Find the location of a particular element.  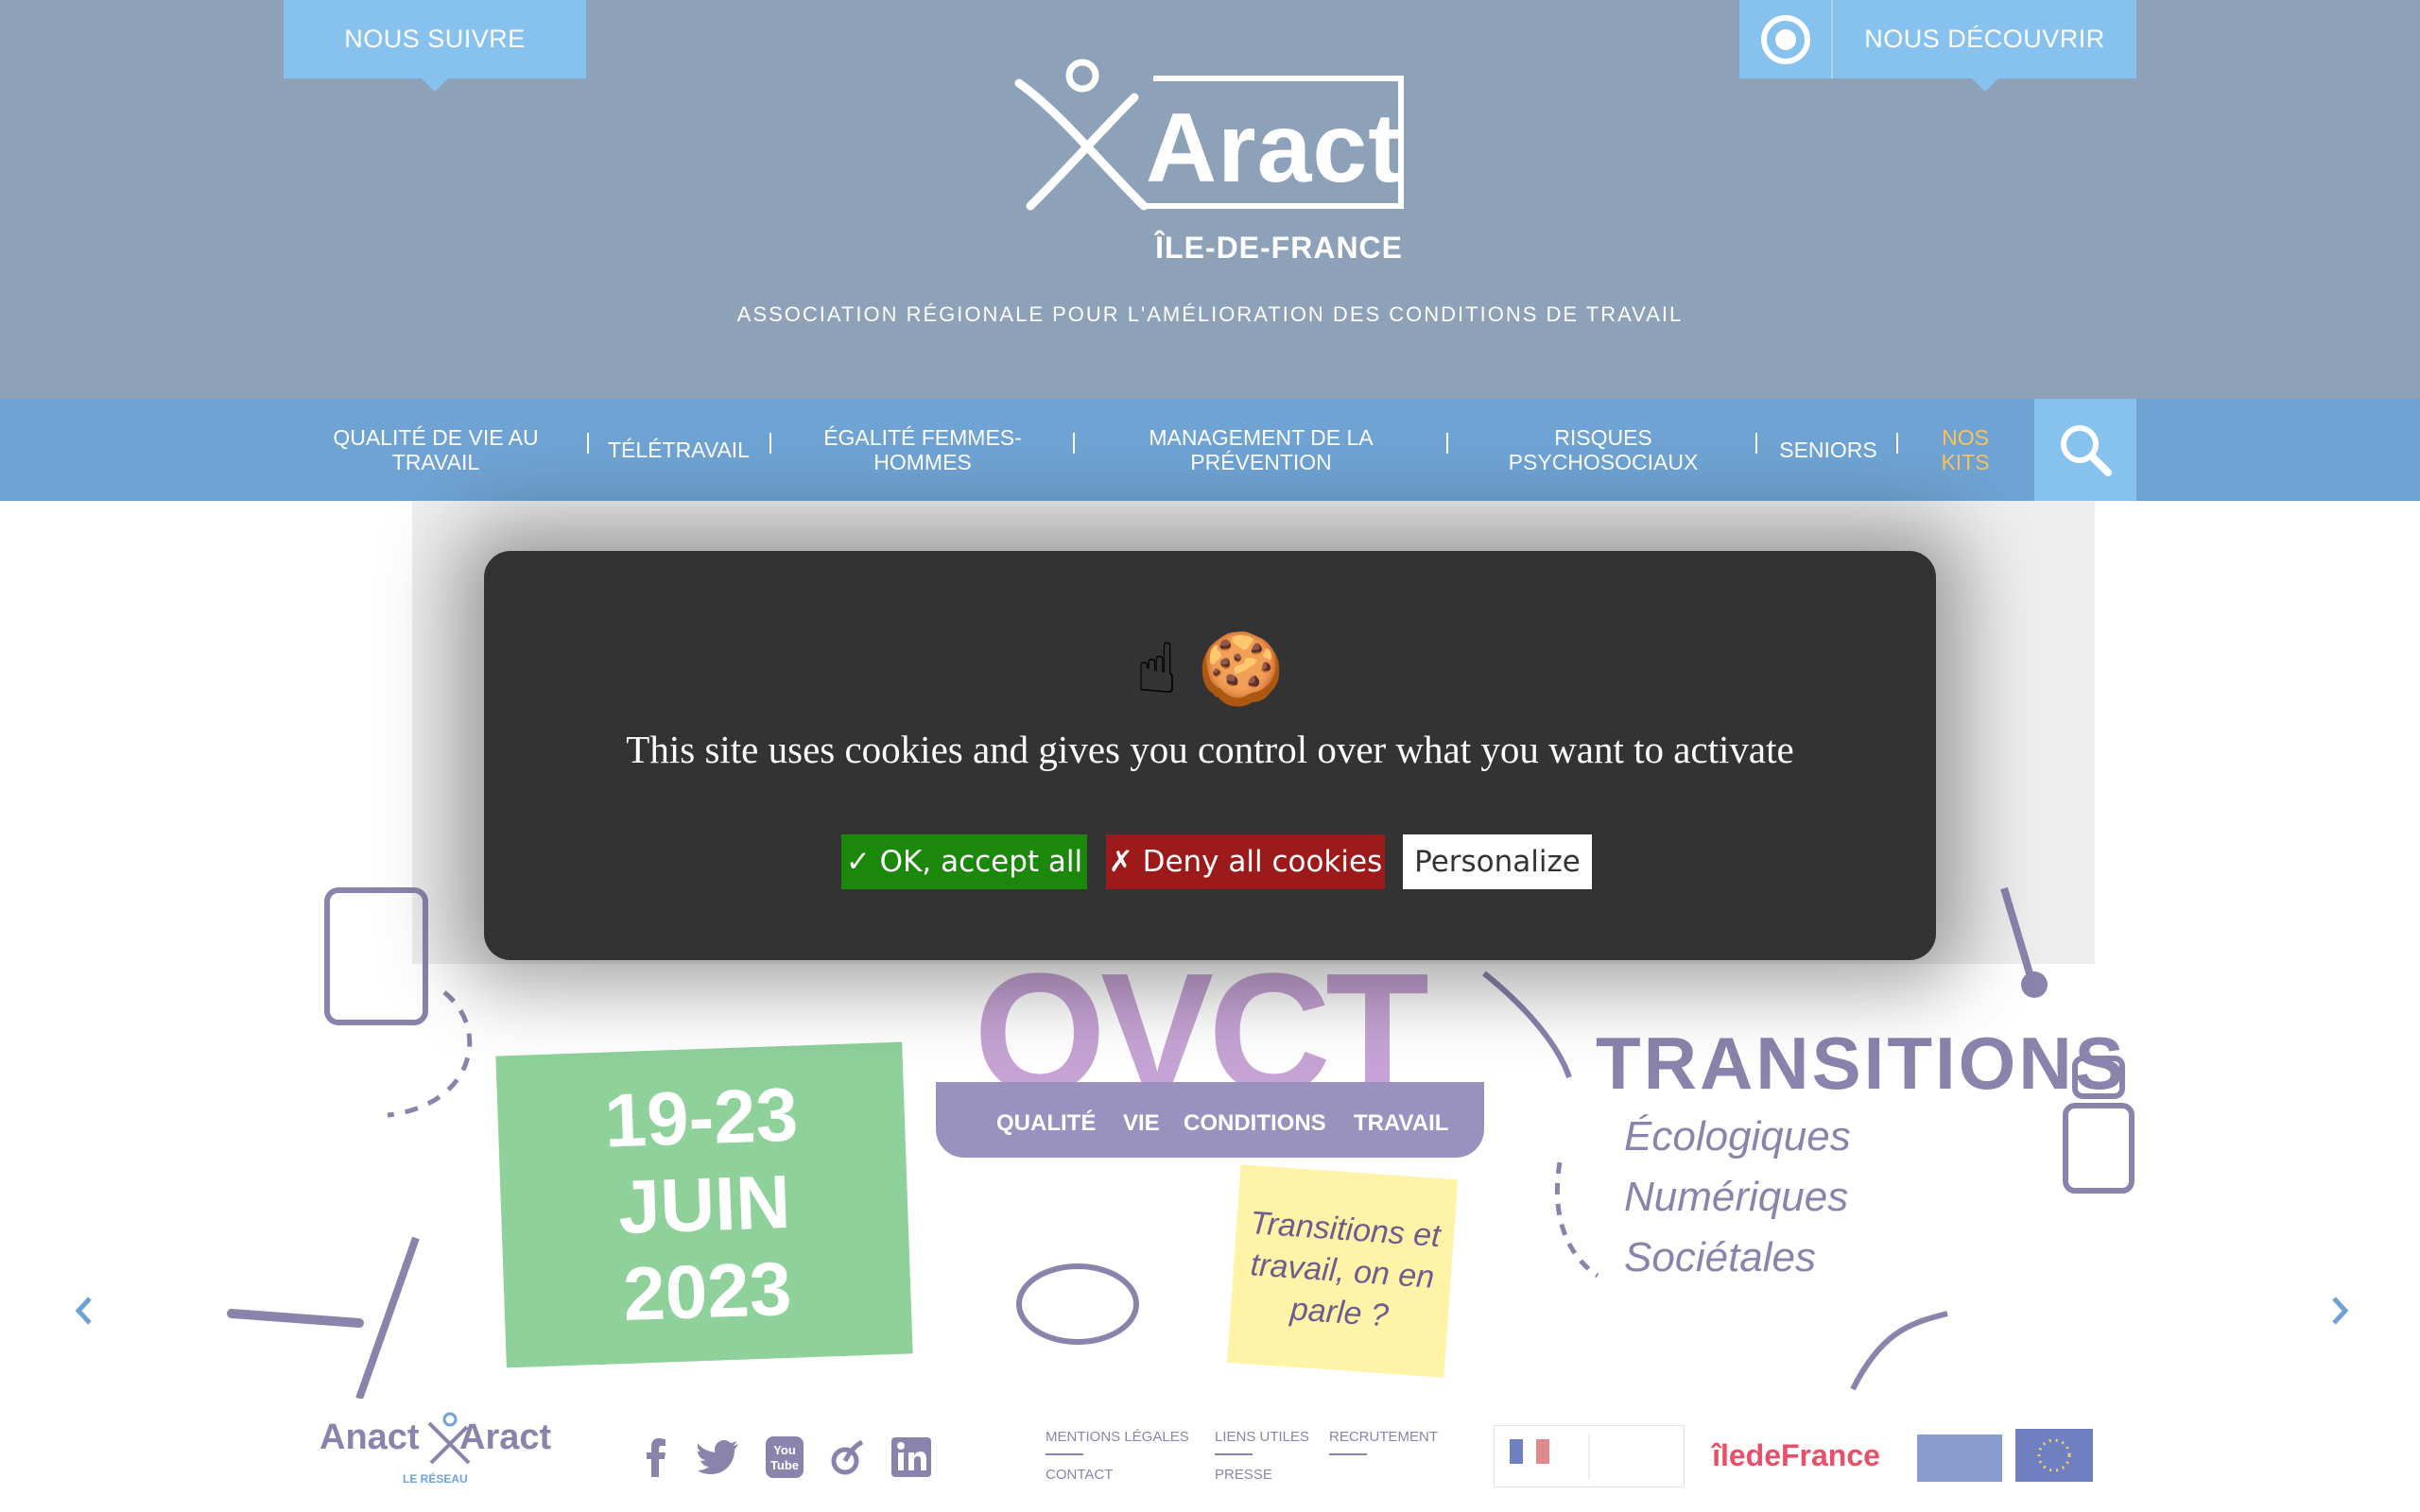

date-splash: 19-23 JUIN 2023 is located at coordinates (704, 1204).